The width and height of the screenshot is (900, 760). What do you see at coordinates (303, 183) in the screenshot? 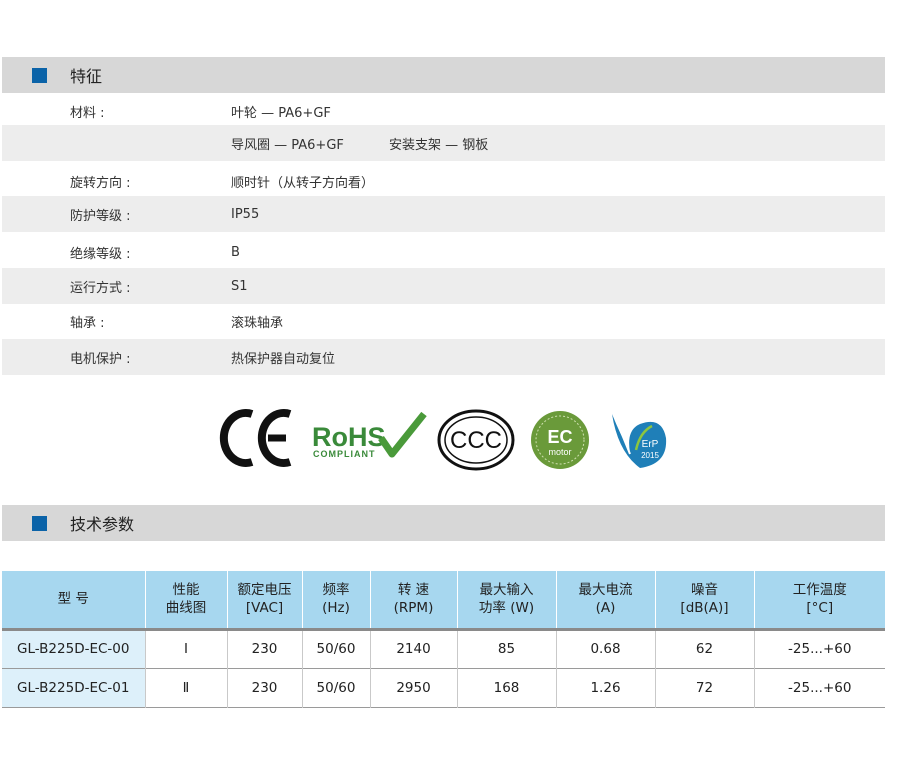
I see `feature-value: 顺时针（从转子方向看）` at bounding box center [303, 183].